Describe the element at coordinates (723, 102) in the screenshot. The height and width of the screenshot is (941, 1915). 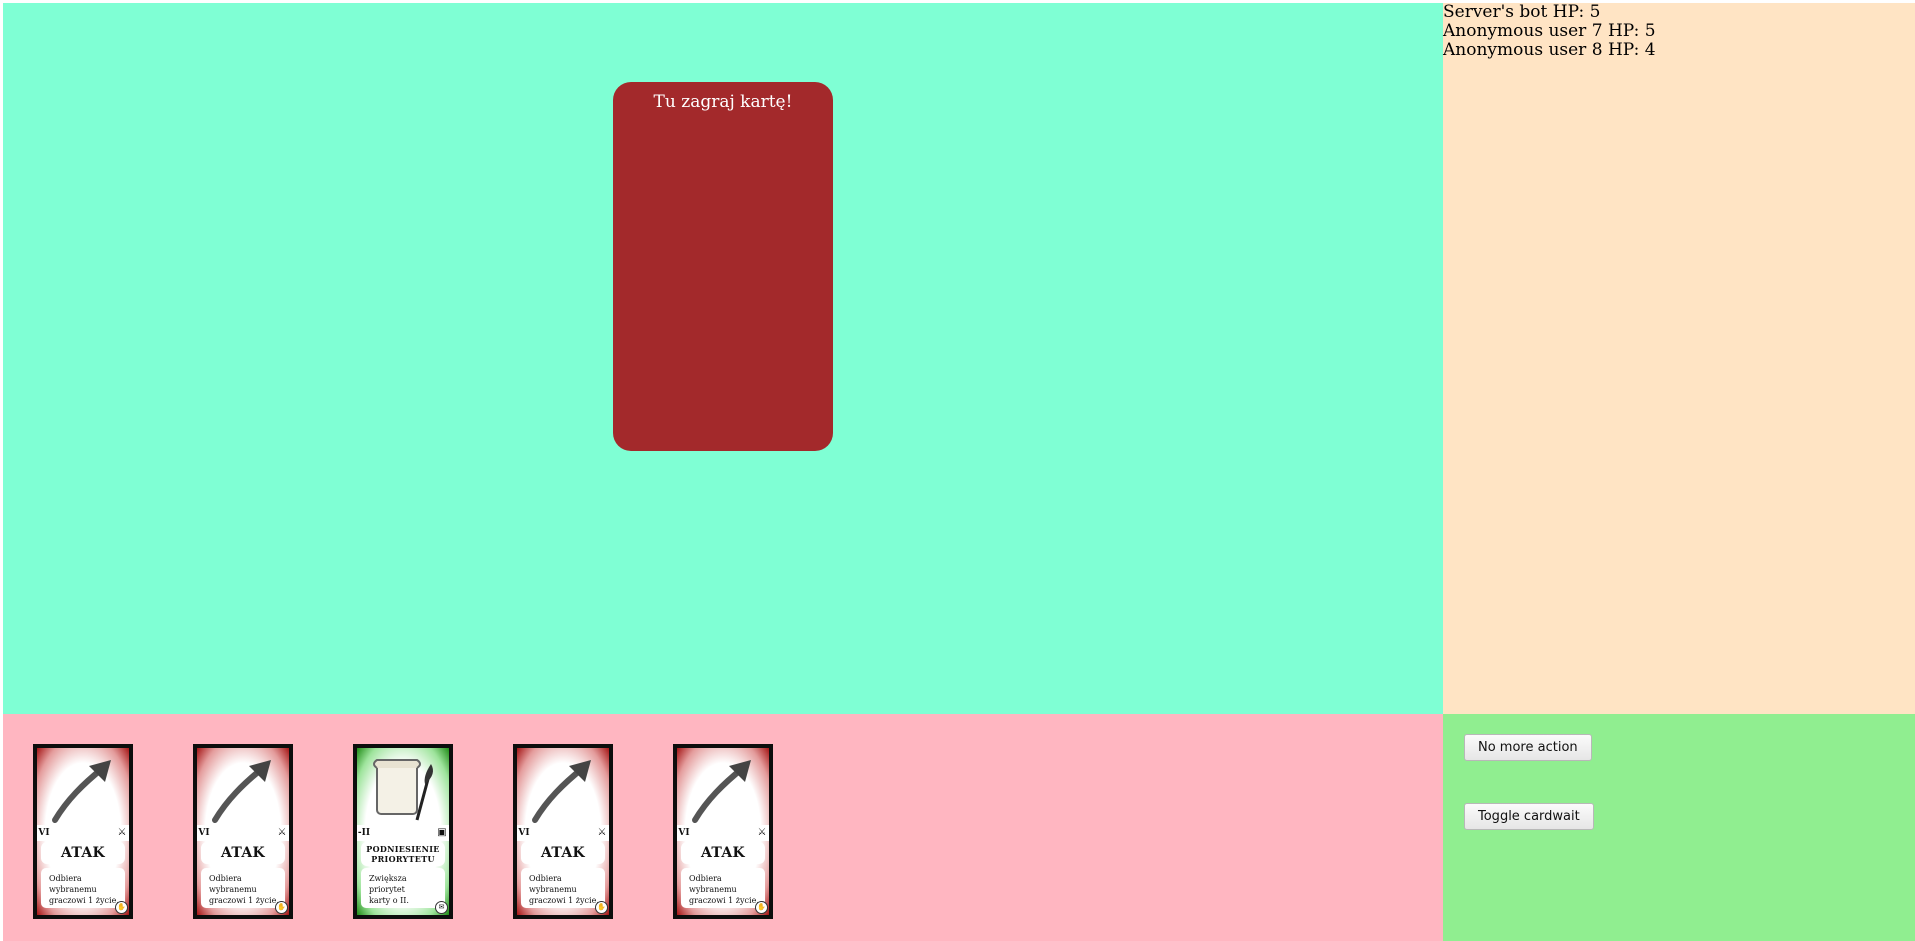
I see `drop-zone-label: Tu zagraj kartę!` at that location.